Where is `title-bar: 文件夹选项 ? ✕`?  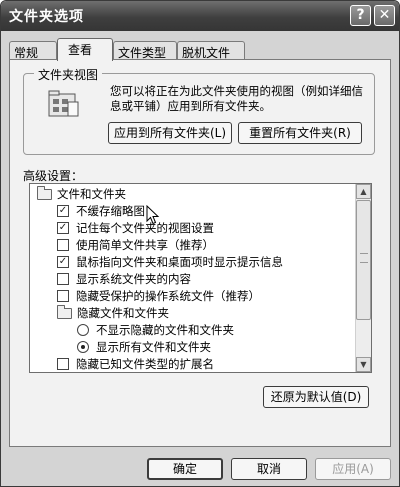
title-bar: 文件夹选项 ? ✕ is located at coordinates (200, 16).